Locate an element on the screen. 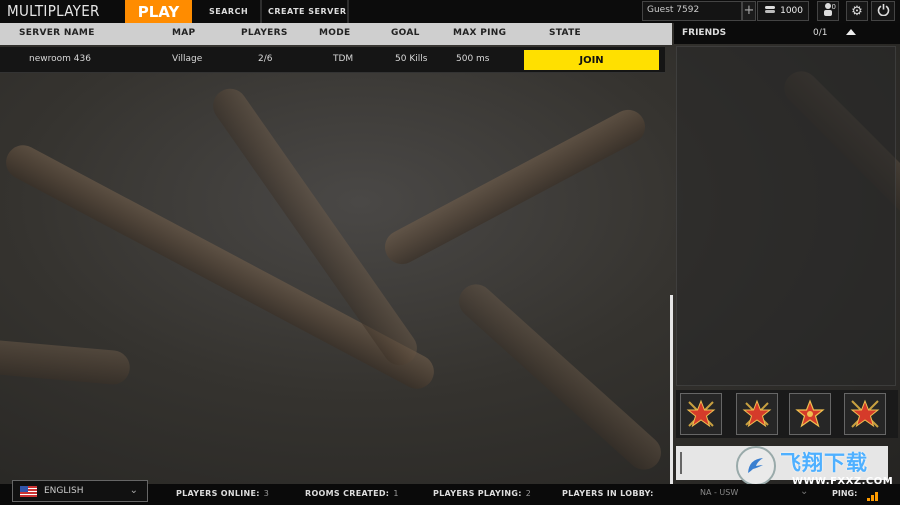 This screenshot has width=900, height=505. col-goal: GOAL is located at coordinates (405, 33).